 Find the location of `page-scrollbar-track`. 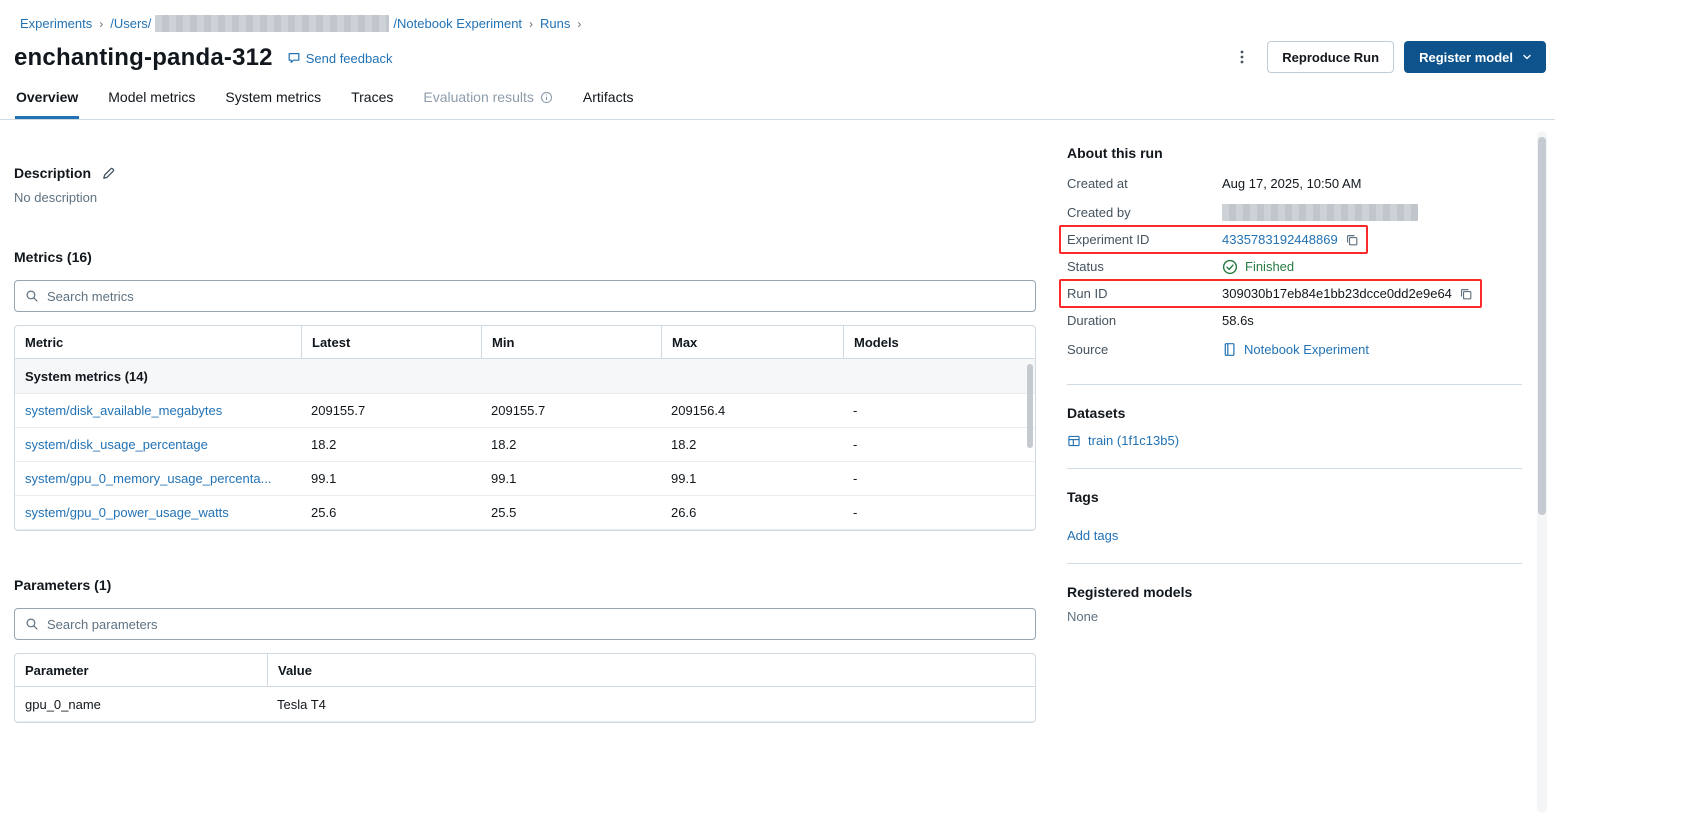

page-scrollbar-track is located at coordinates (1542, 472).